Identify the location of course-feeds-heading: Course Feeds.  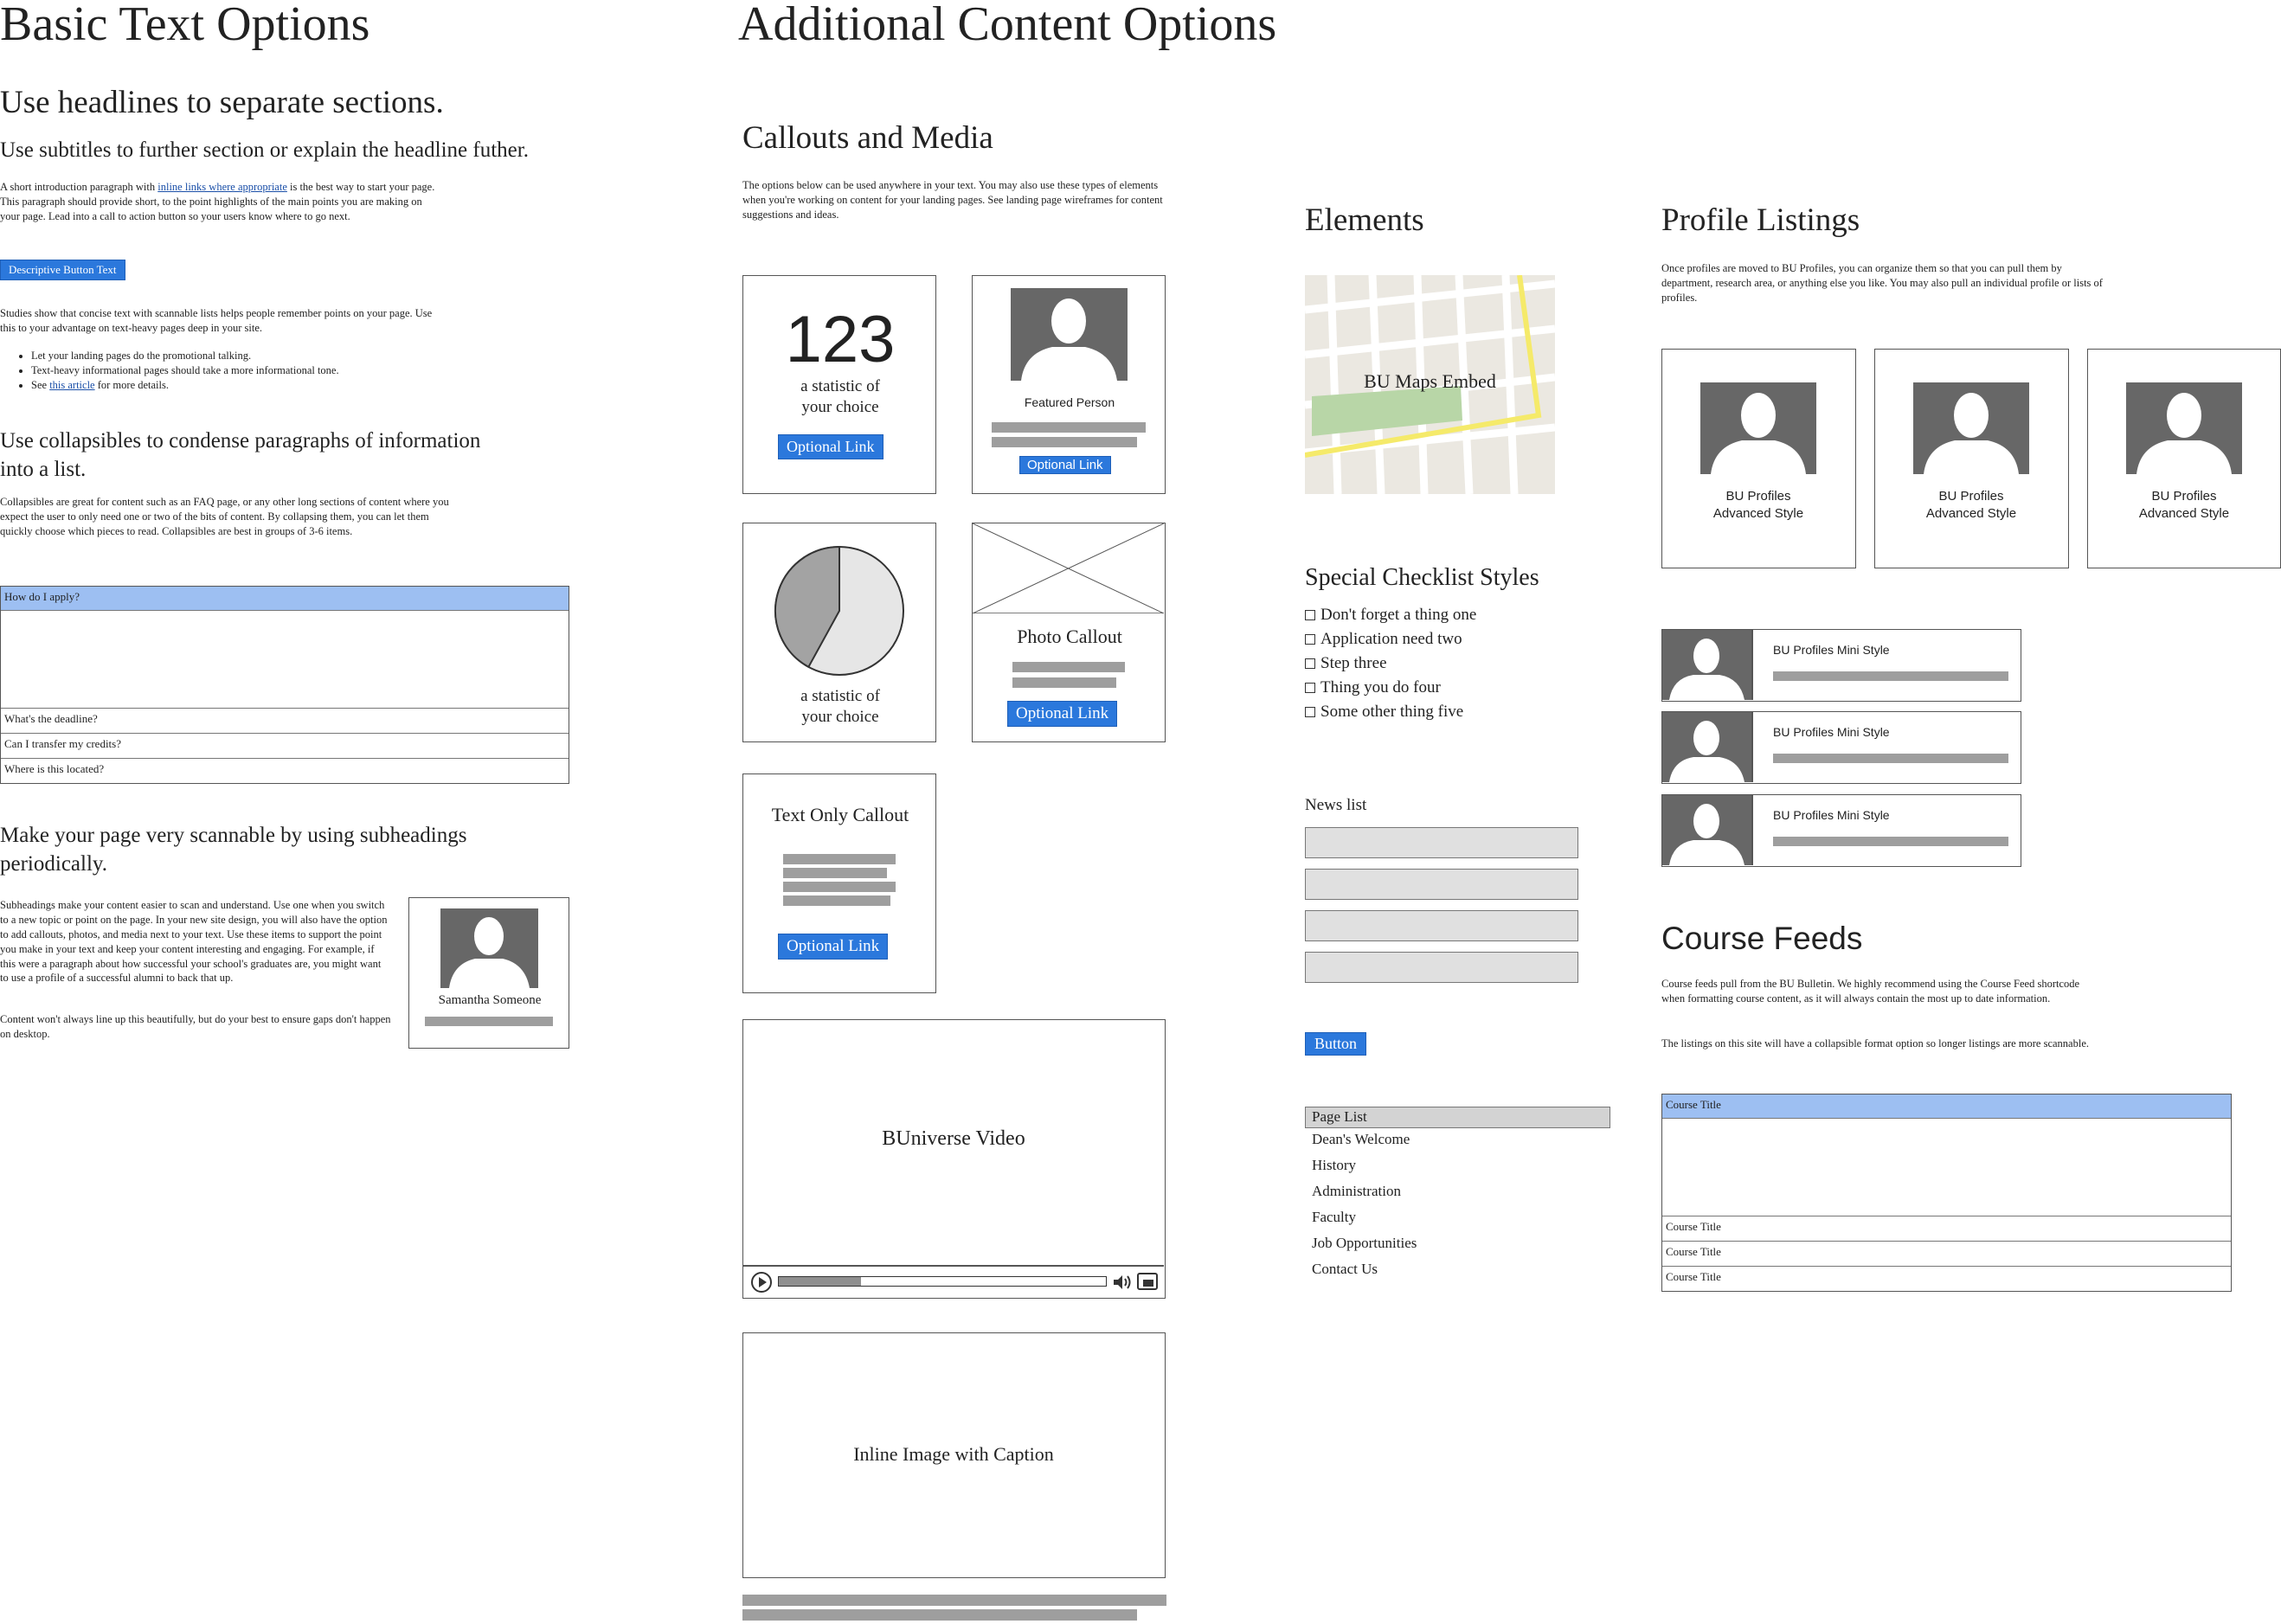
(1762, 938).